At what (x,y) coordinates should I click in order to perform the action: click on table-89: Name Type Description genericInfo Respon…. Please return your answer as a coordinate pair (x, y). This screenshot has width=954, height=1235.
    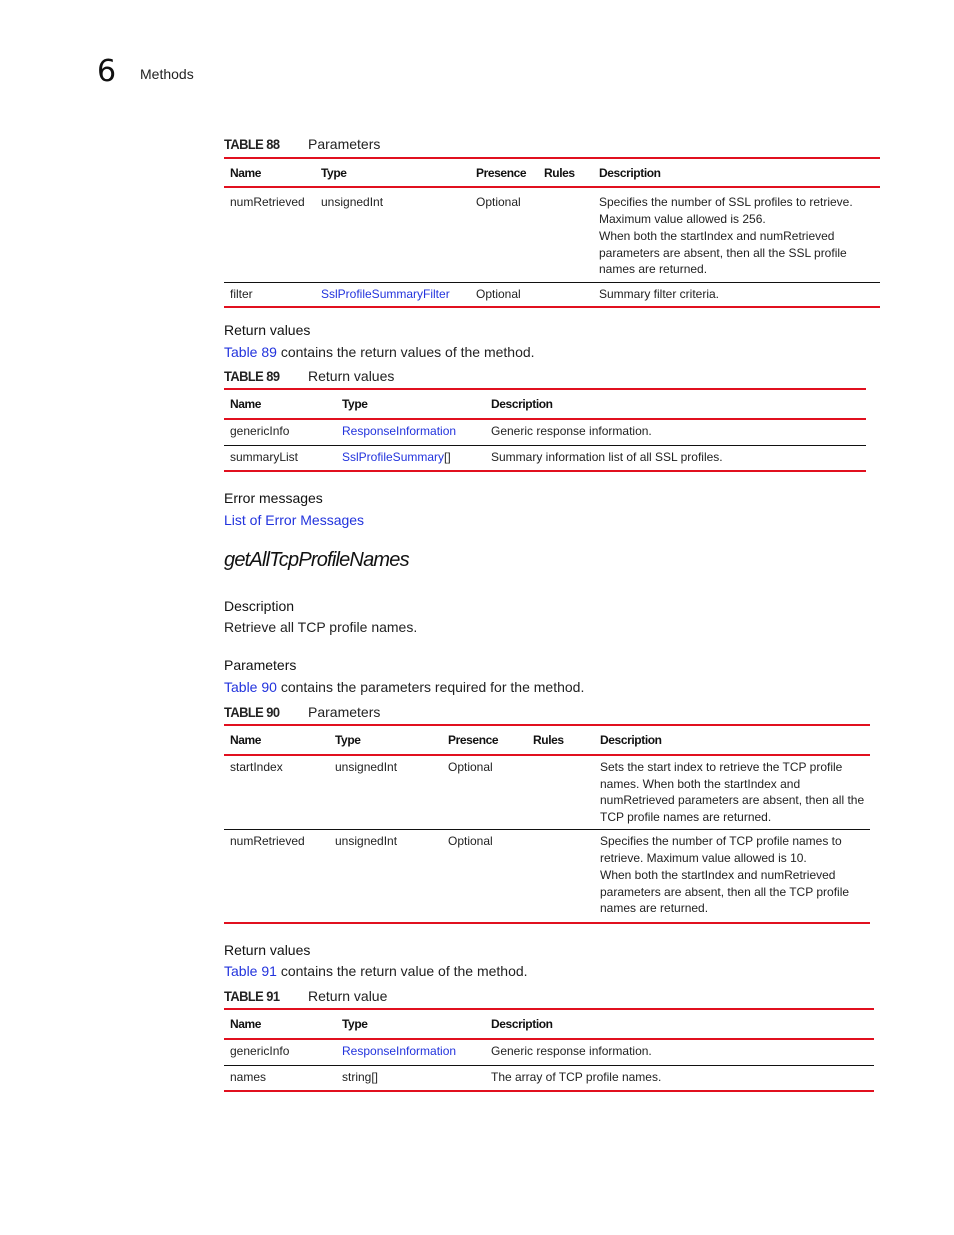
    Looking at the image, I should click on (545, 430).